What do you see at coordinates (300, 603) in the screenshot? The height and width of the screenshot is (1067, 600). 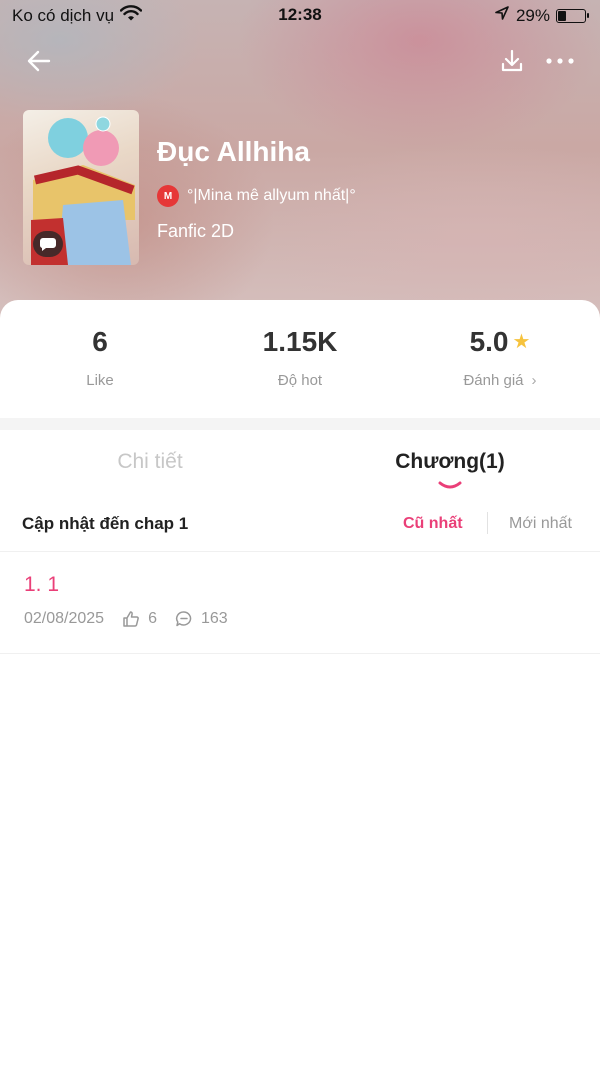 I see `chapter-list-item: 1. 1 02/08/2025 6 163` at bounding box center [300, 603].